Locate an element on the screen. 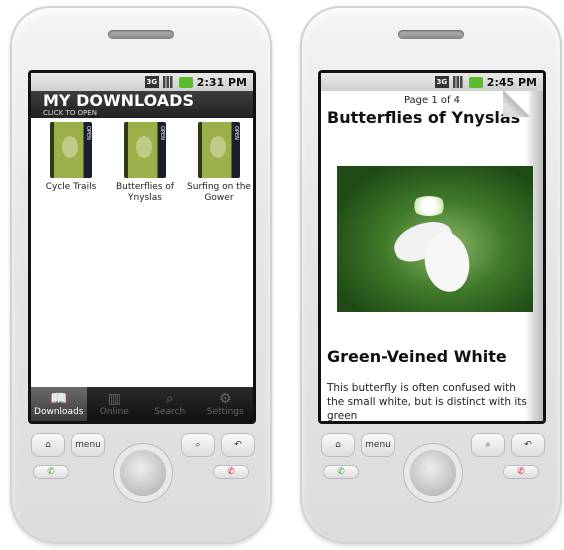 The image size is (564, 550). tab-online: ▥ Online is located at coordinates (115, 404).